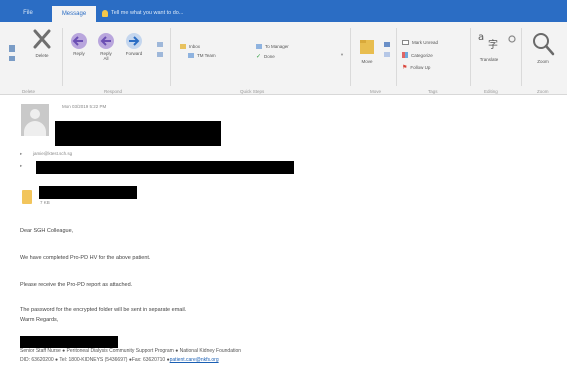 The width and height of the screenshot is (567, 365). I want to click on quick-step-done: ✓ Done, so click(265, 56).